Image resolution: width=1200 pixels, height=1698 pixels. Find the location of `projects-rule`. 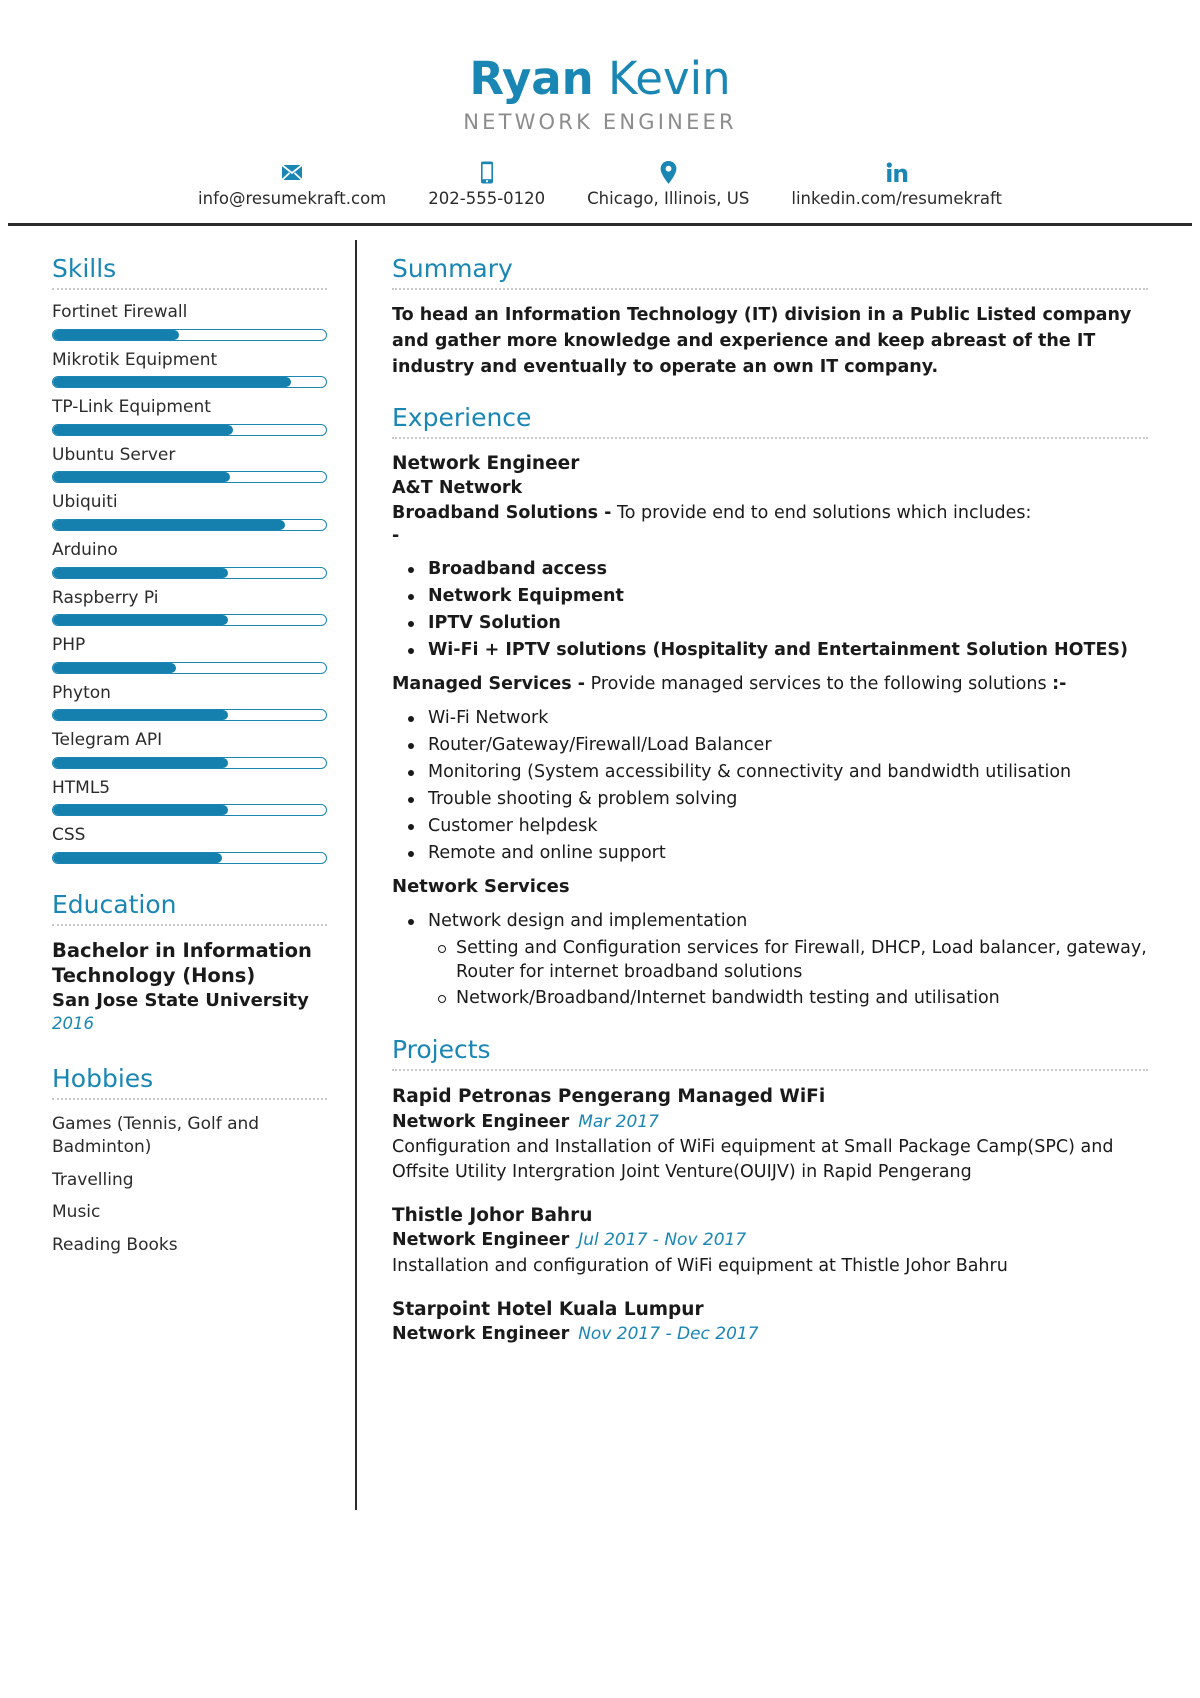

projects-rule is located at coordinates (770, 1070).